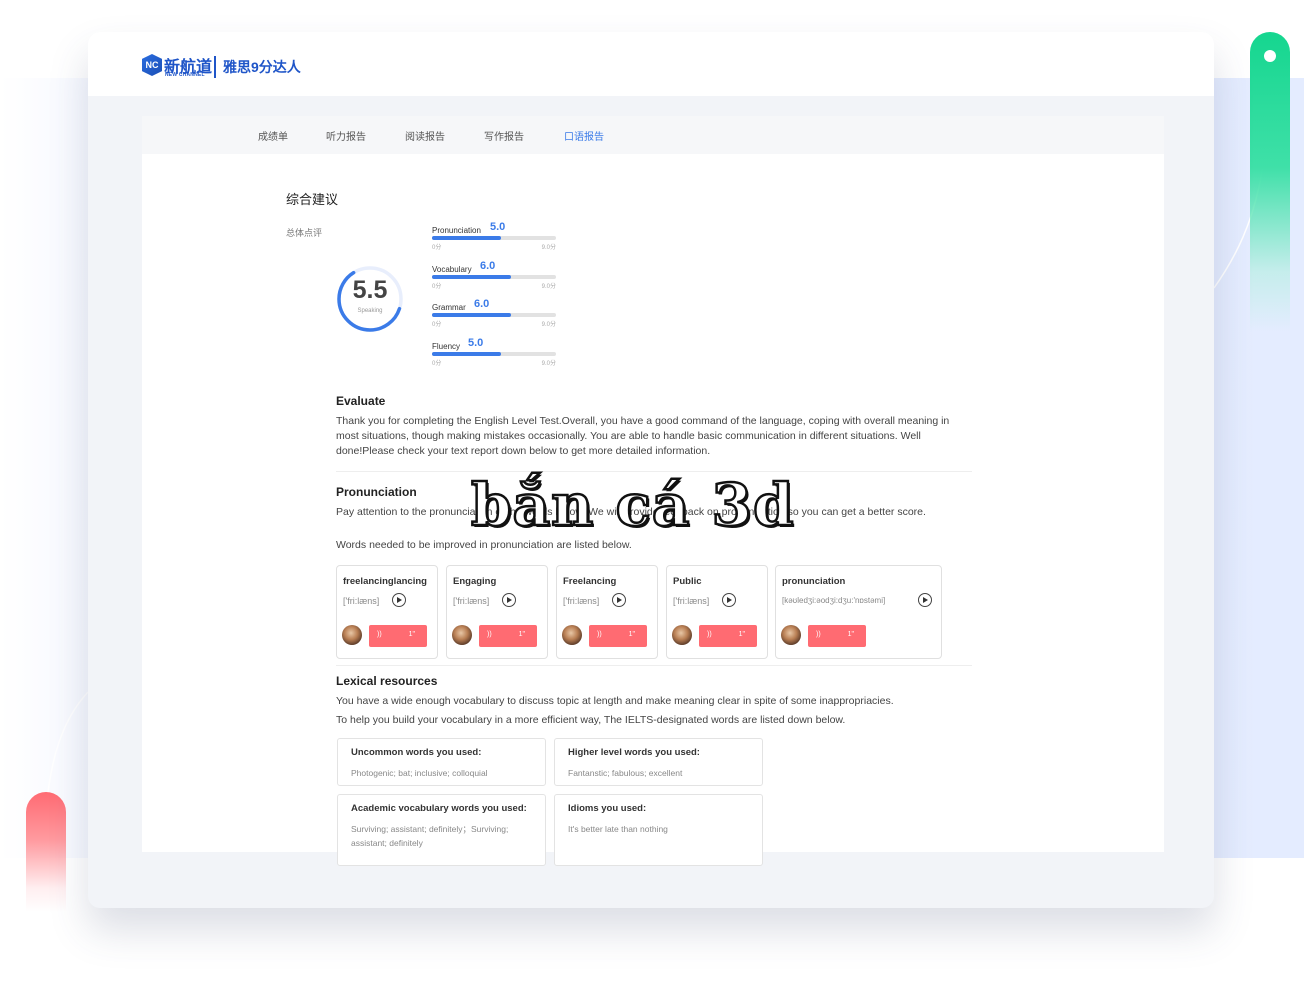 The image size is (1304, 994). What do you see at coordinates (590, 581) in the screenshot?
I see `word-text: Freelancing` at bounding box center [590, 581].